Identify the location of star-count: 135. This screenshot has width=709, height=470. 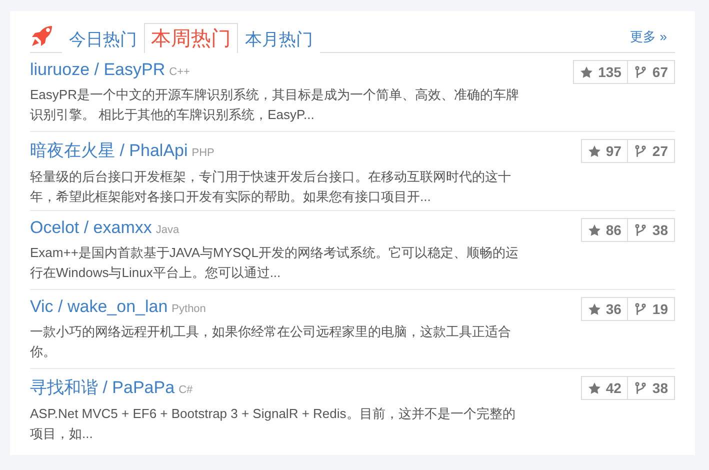
(601, 72).